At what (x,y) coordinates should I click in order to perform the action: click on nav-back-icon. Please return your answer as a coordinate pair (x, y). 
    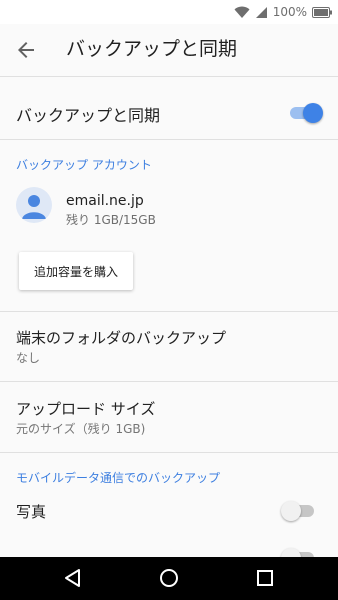
    Looking at the image, I should click on (73, 578).